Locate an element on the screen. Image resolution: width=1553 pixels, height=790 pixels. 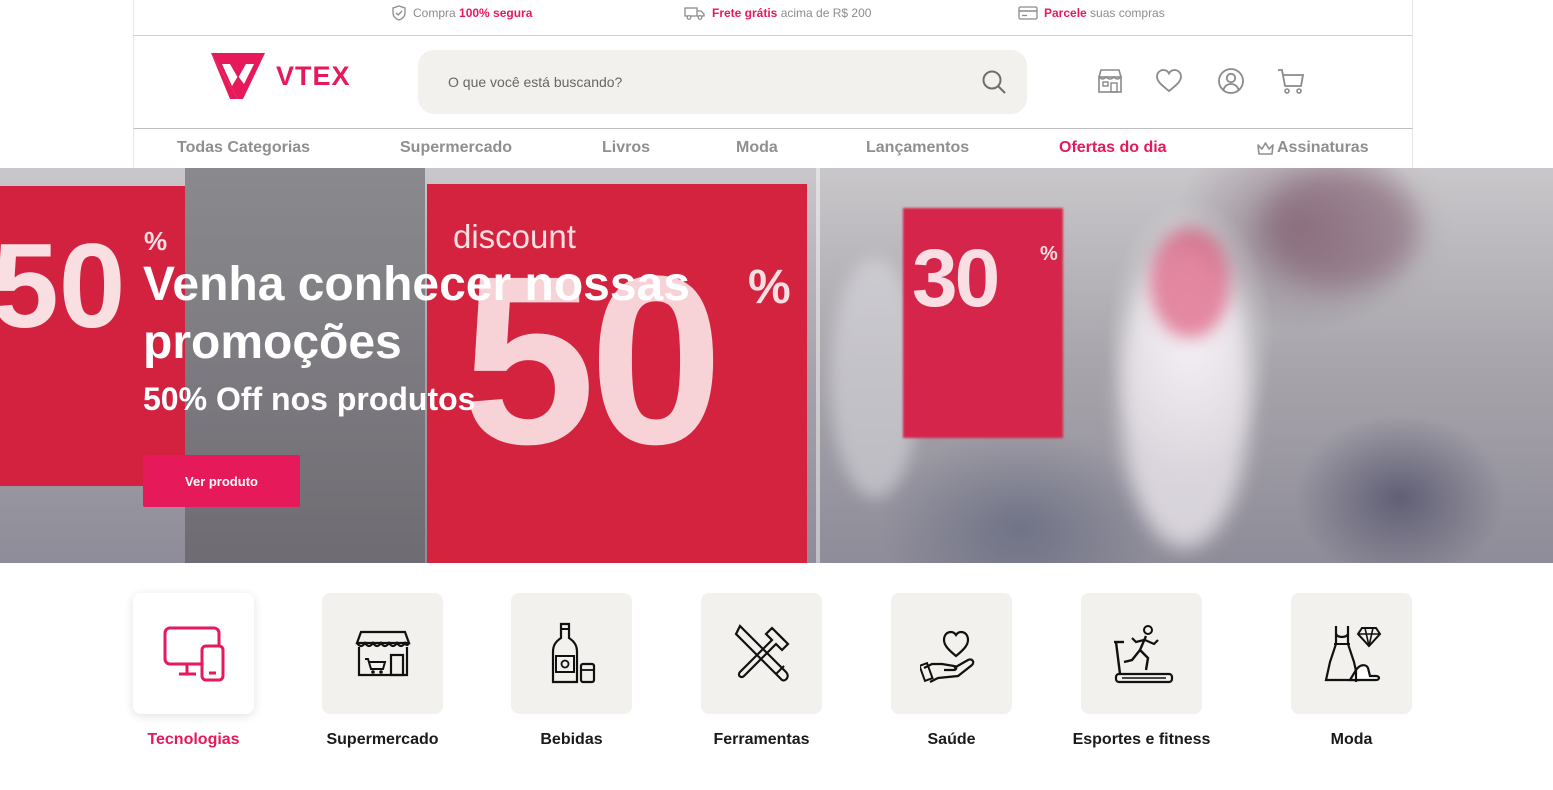
store-icon is located at coordinates (1110, 81).